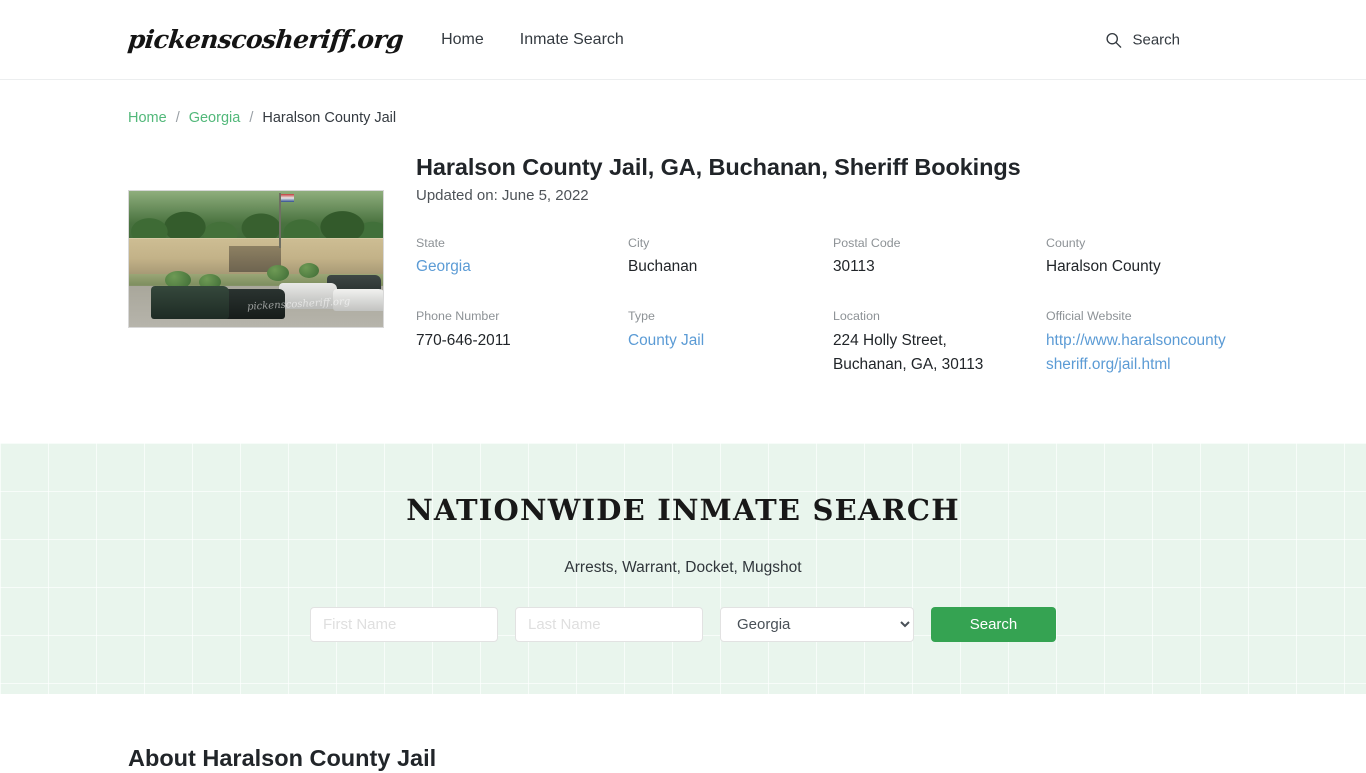  I want to click on nav-item-home: Home, so click(462, 40).